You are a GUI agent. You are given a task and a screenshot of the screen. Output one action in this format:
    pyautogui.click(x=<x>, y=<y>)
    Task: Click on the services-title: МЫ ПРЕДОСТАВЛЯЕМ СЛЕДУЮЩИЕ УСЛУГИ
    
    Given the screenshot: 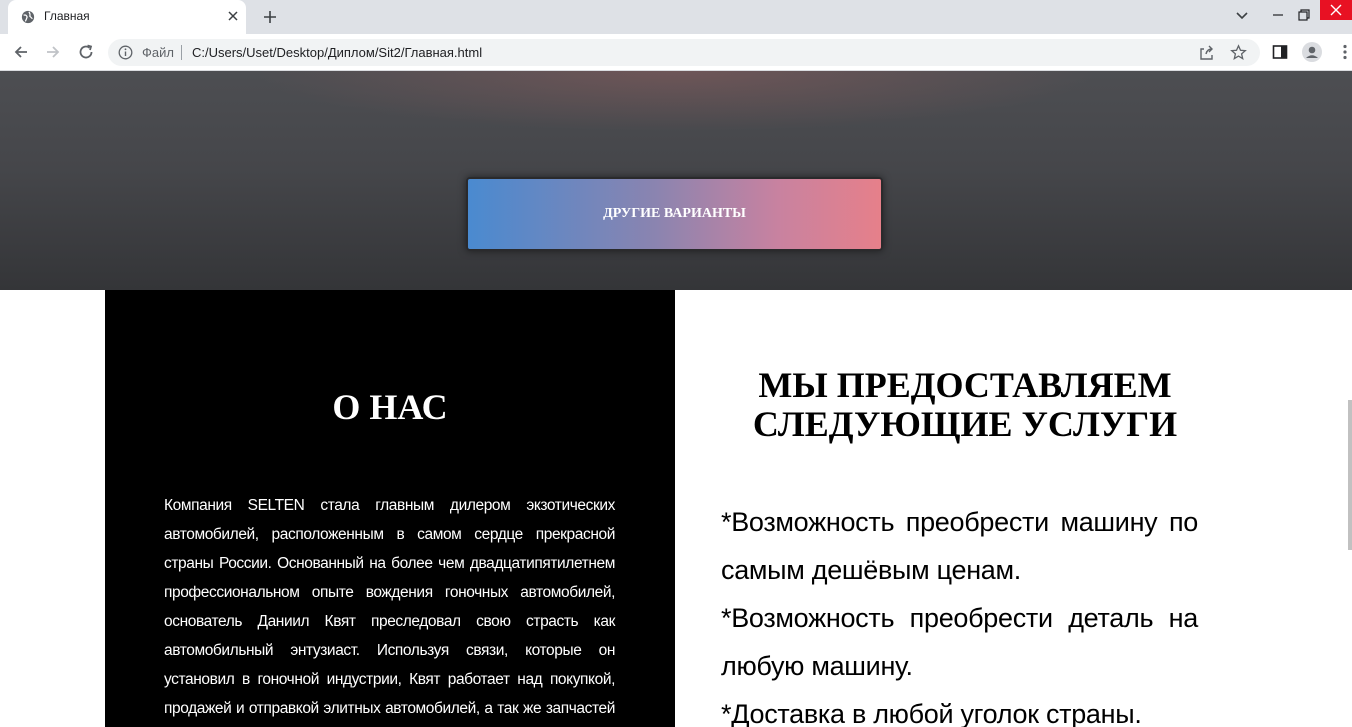 What is the action you would take?
    pyautogui.click(x=965, y=404)
    